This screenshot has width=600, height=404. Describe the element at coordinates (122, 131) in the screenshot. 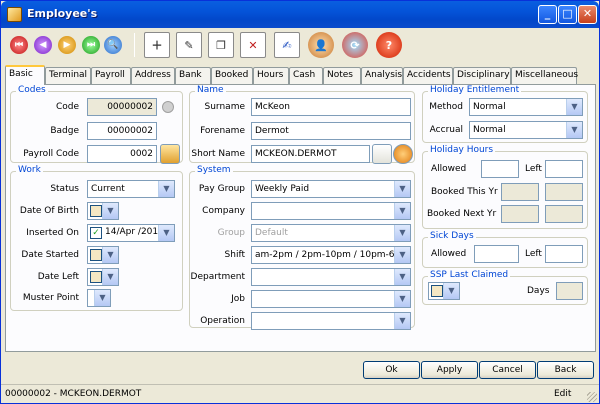

I see `badge-field: 00000002` at that location.